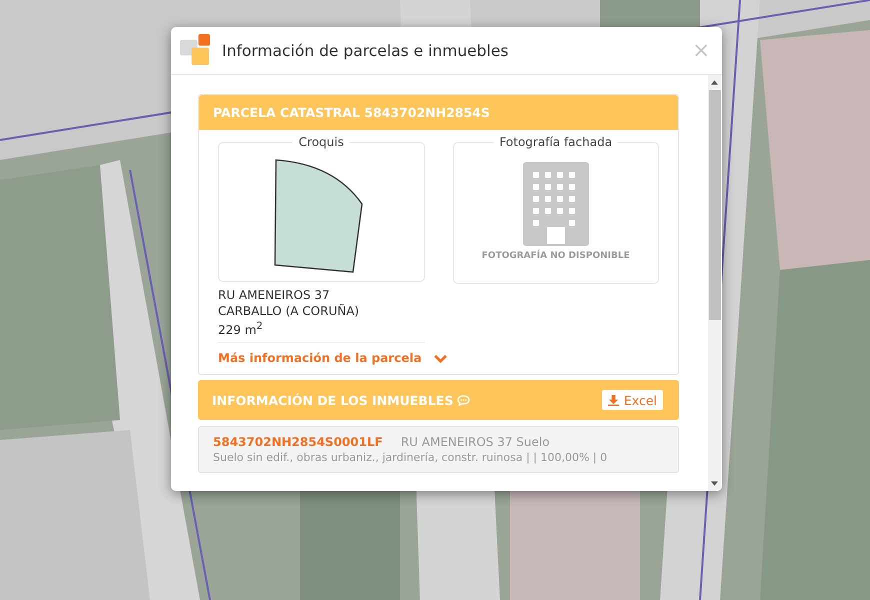  I want to click on photo-label: Fotografía fachada, so click(555, 142).